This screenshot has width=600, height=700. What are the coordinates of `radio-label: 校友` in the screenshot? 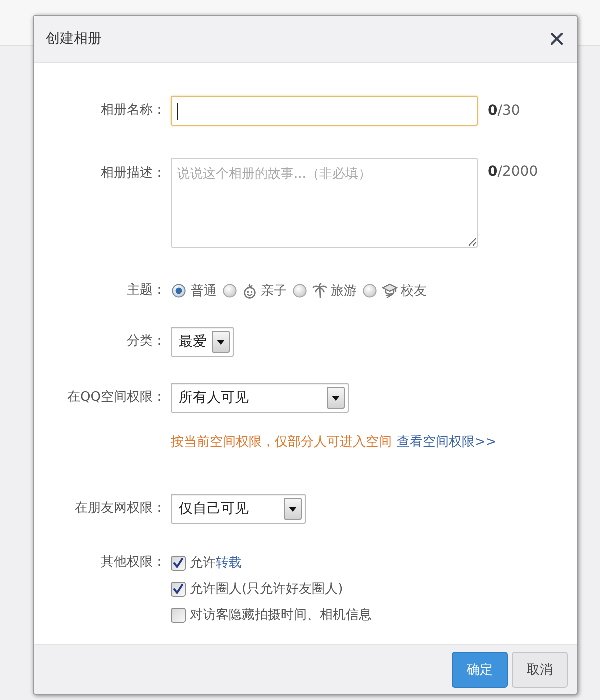 It's located at (414, 291).